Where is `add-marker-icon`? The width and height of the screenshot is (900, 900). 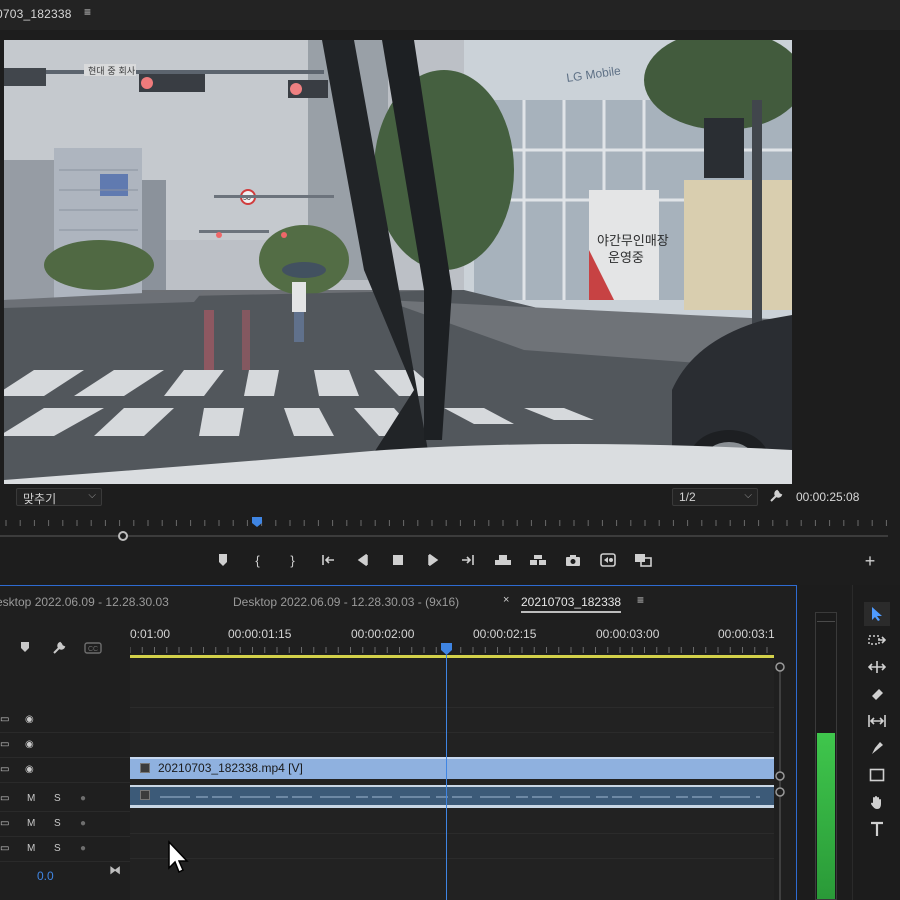 add-marker-icon is located at coordinates (25, 647).